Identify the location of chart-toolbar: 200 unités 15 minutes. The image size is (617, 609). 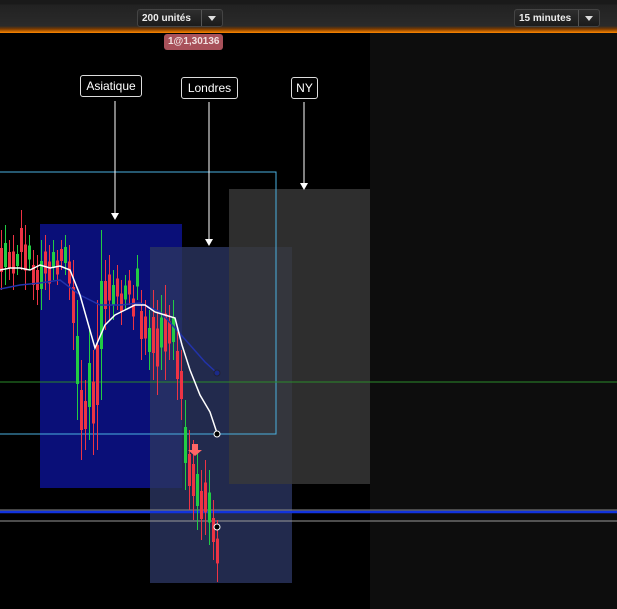
(308, 16).